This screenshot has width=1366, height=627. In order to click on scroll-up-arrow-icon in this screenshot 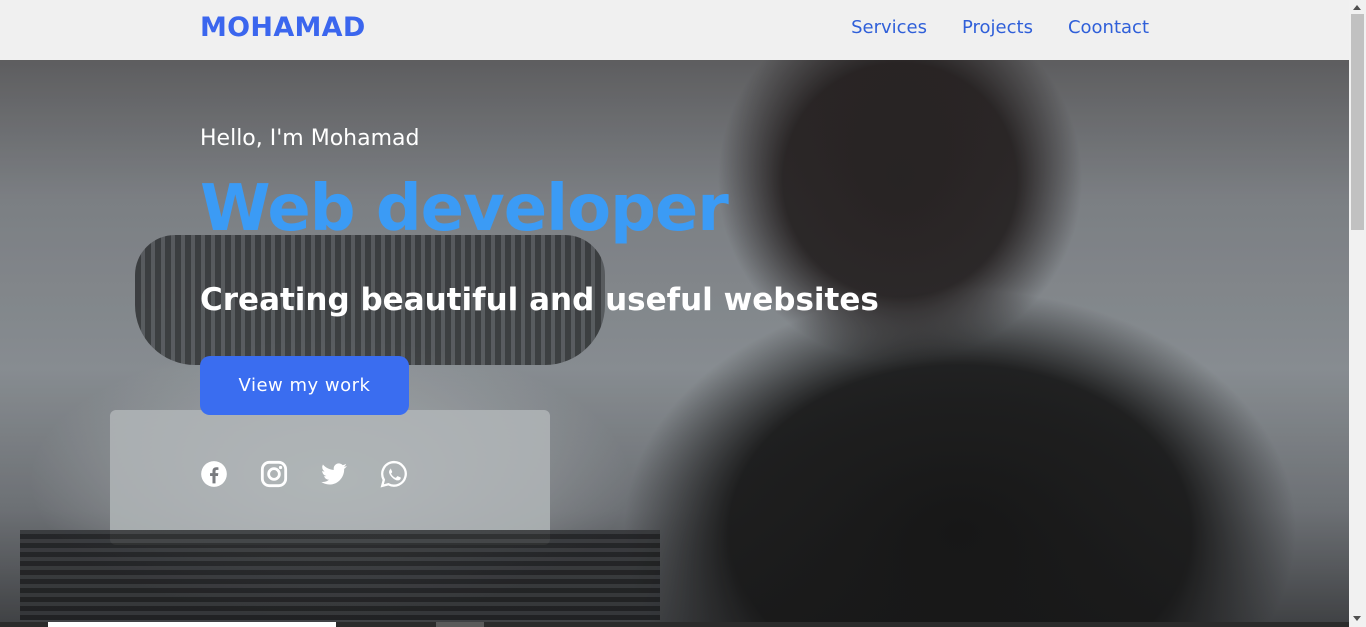, I will do `click(1357, 7)`.